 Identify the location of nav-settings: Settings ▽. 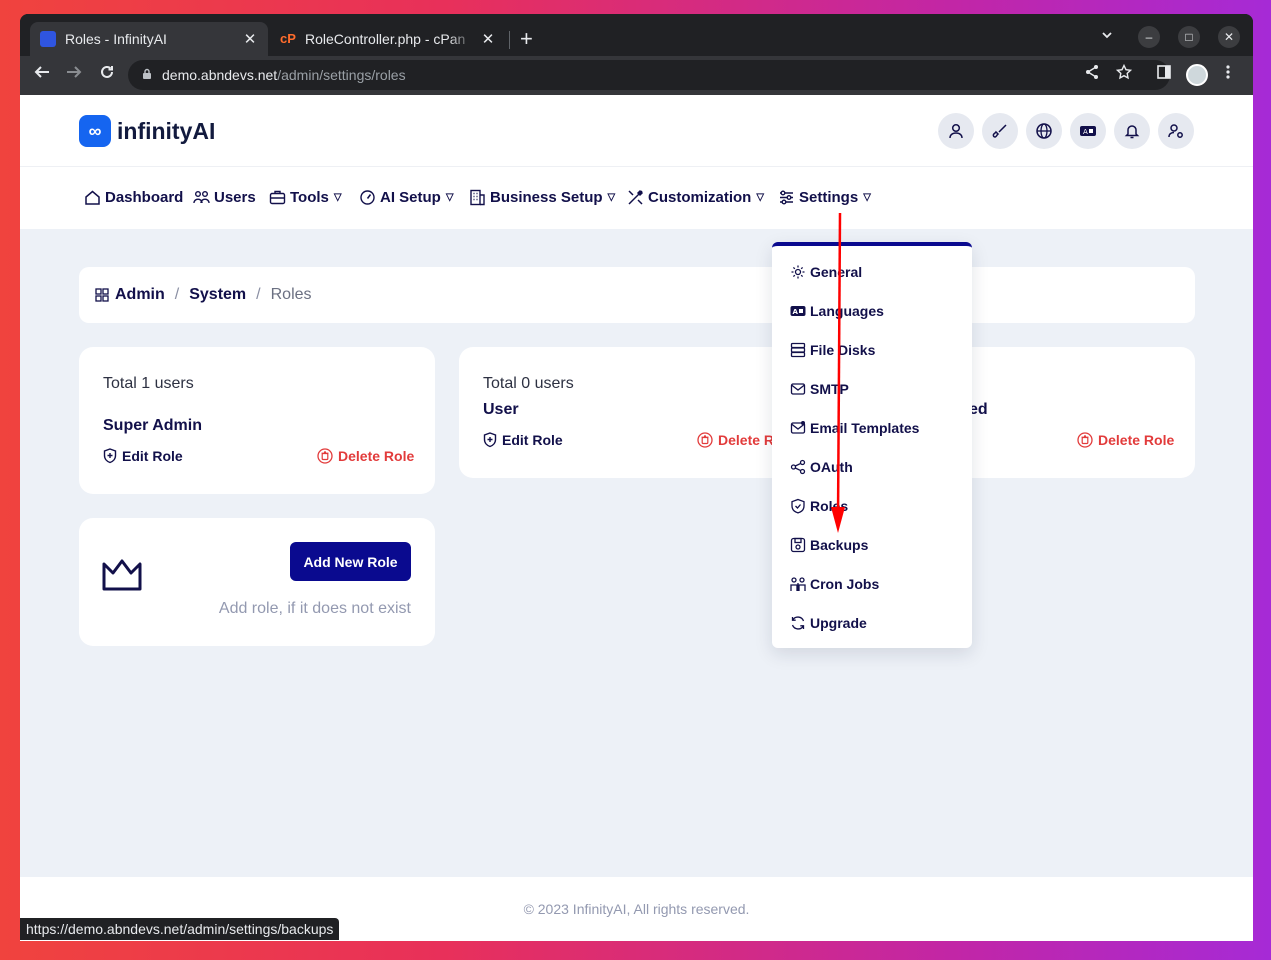
(824, 197).